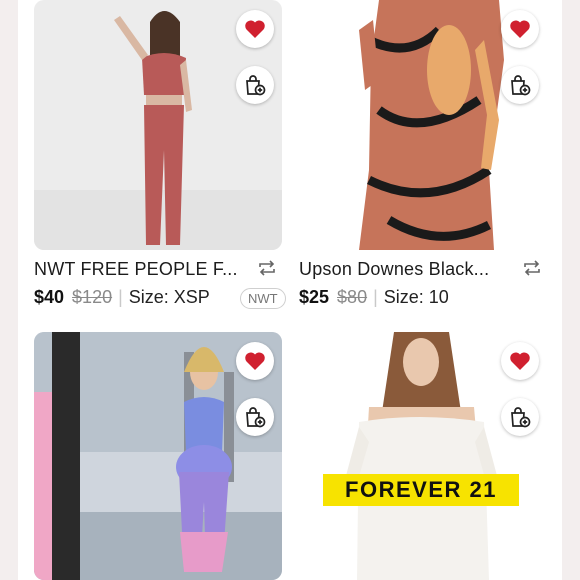 The height and width of the screenshot is (580, 580). Describe the element at coordinates (416, 297) in the screenshot. I see `listing-size: Size: 10` at that location.